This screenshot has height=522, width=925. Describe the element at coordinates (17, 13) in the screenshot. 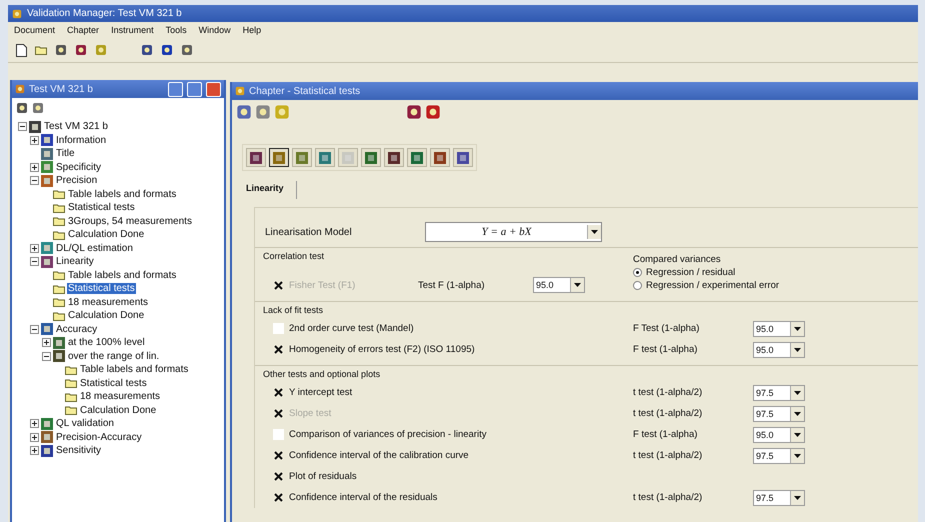

I see `app-icon` at that location.